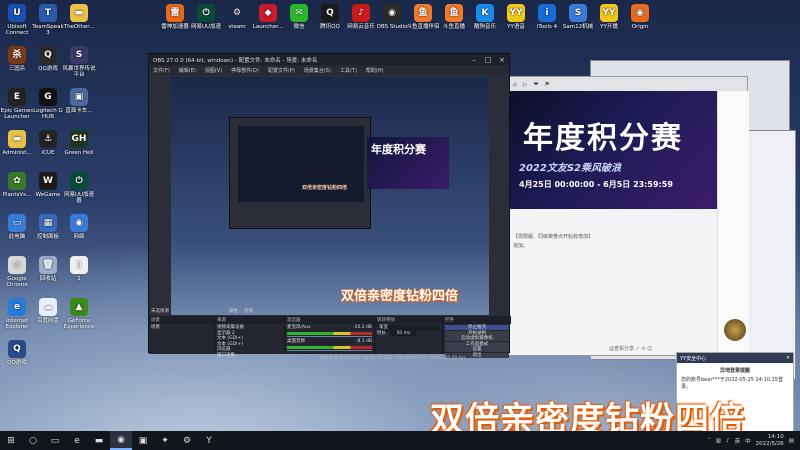 The image size is (800, 450). I want to click on avatar, so click(735, 330).